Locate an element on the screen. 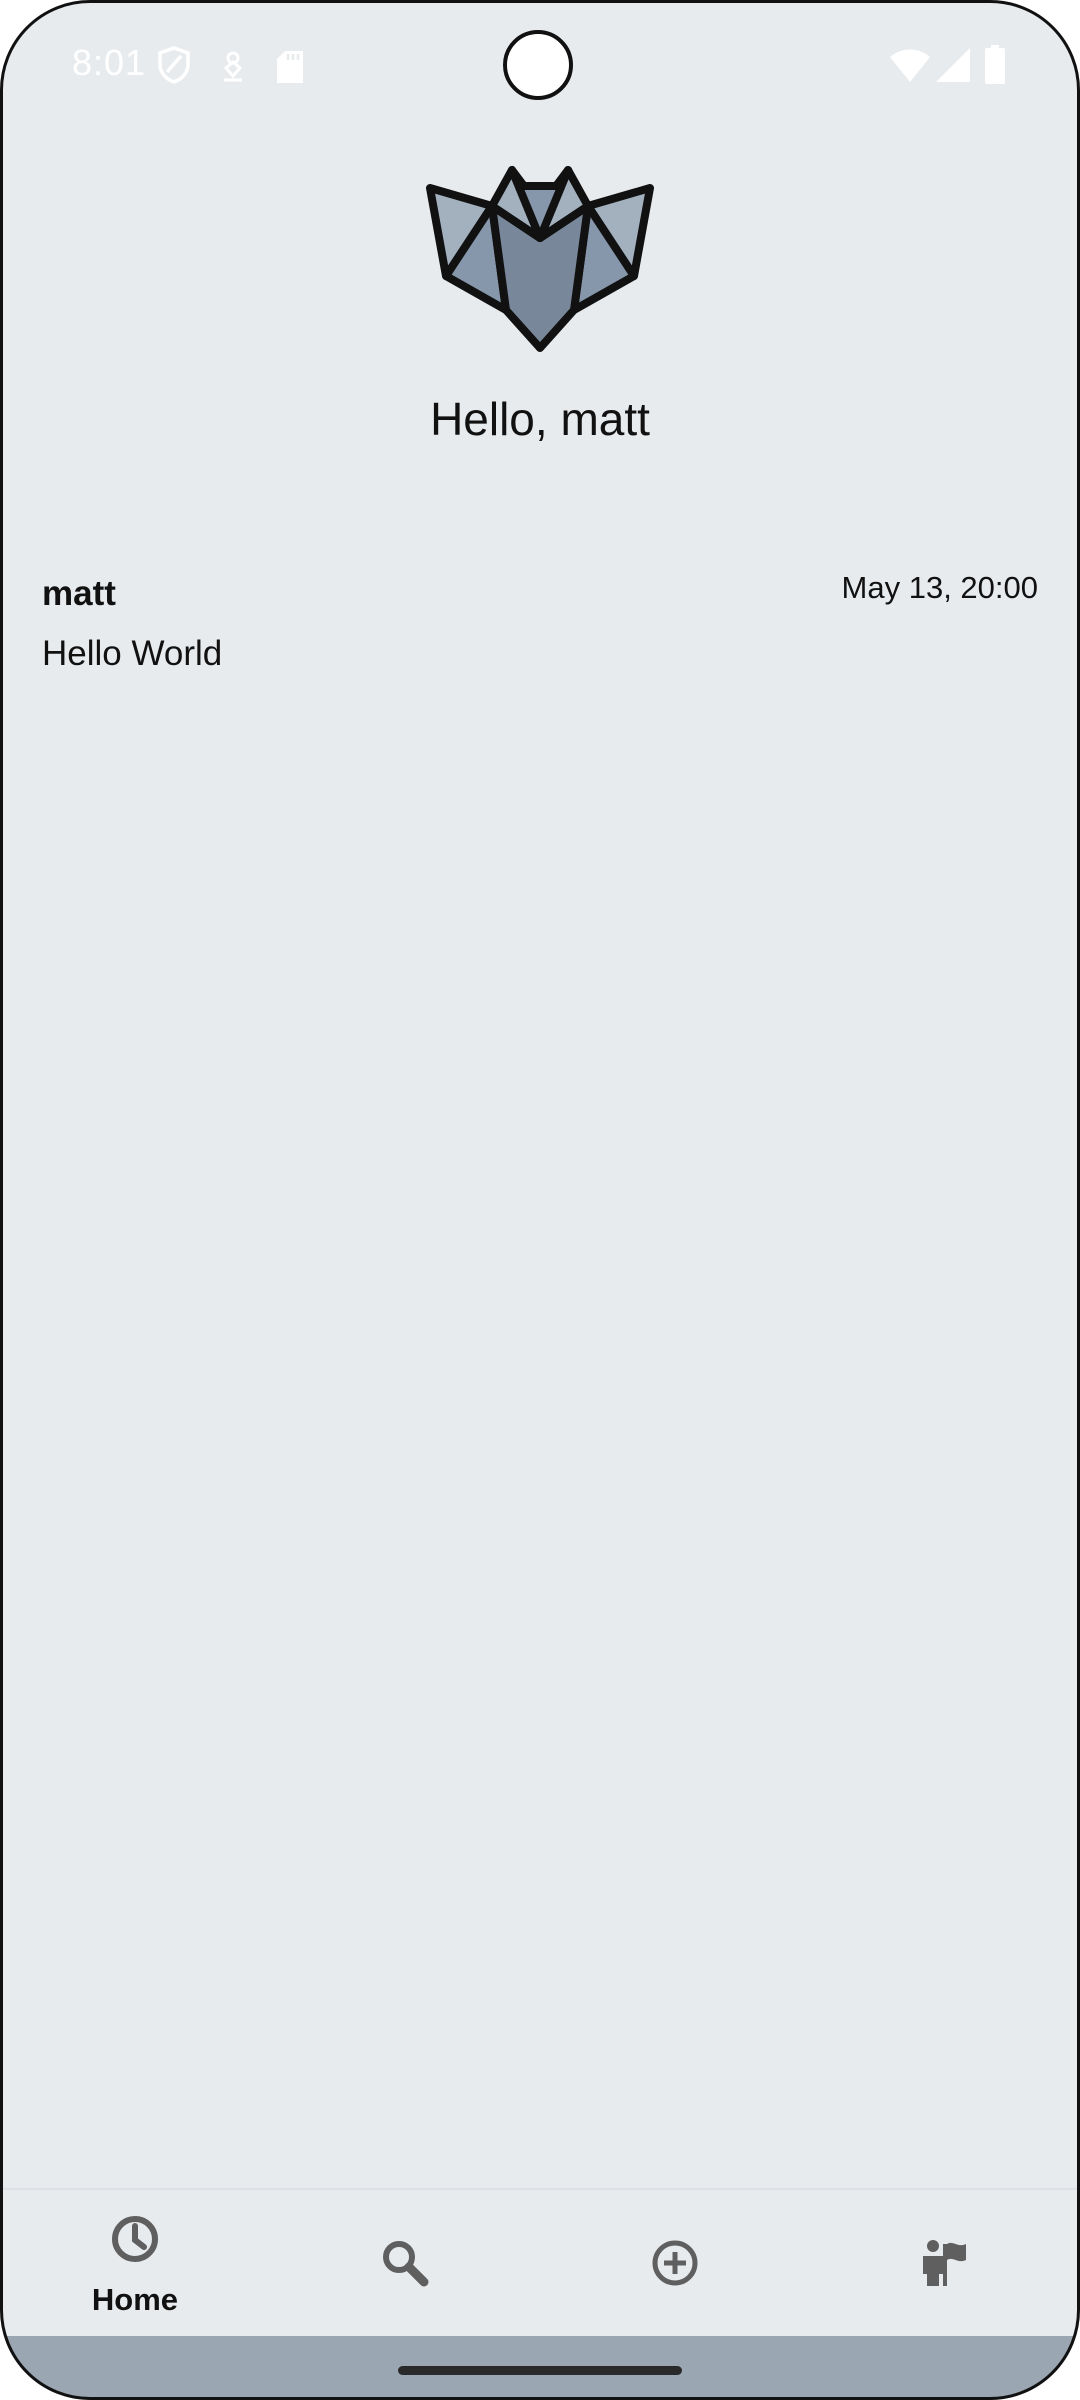  greeting-title: Hello, matt is located at coordinates (540, 419).